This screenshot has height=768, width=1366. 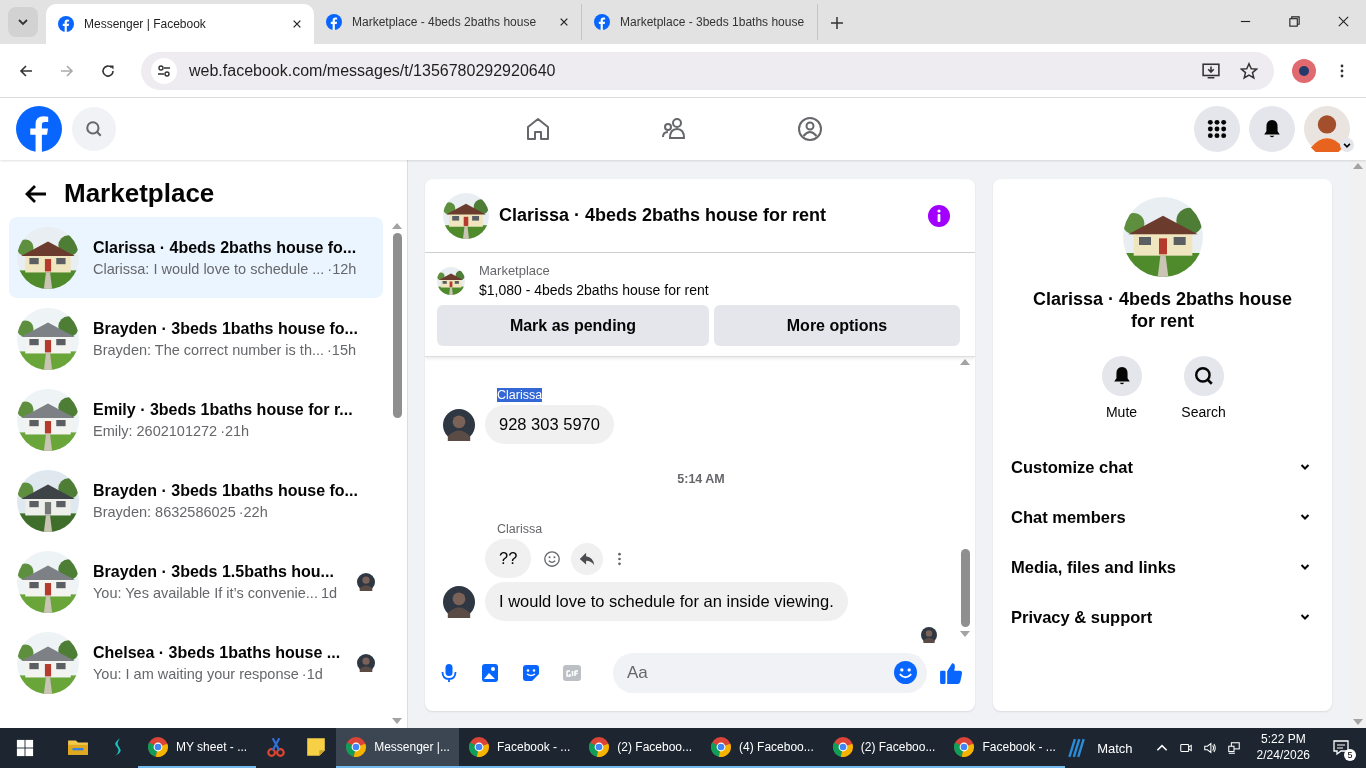 What do you see at coordinates (490, 673) in the screenshot?
I see `image-icon` at bounding box center [490, 673].